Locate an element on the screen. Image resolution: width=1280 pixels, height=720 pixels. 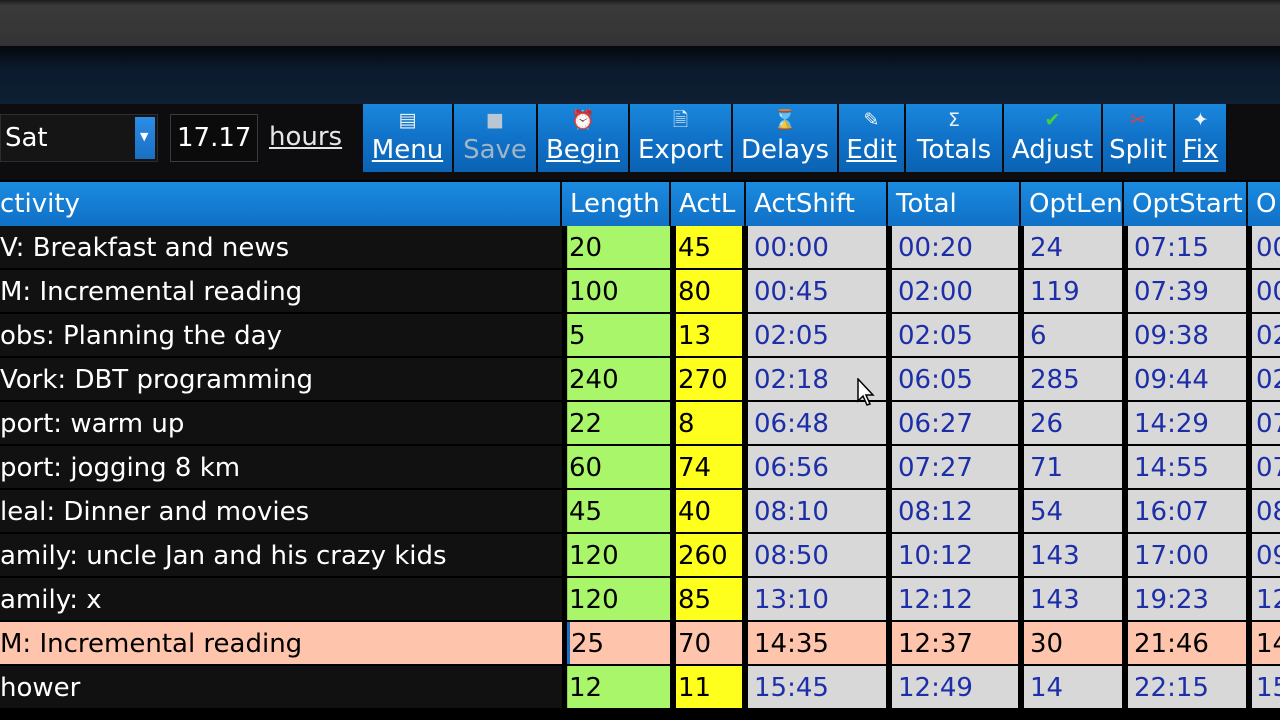
optlen-cell: 54 is located at coordinates (1073, 511).